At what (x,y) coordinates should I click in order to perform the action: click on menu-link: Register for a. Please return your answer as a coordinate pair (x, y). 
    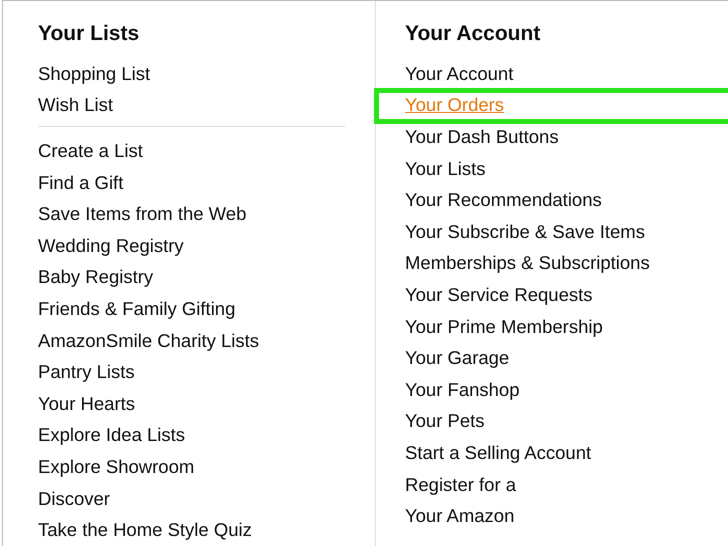
    Looking at the image, I should click on (460, 485).